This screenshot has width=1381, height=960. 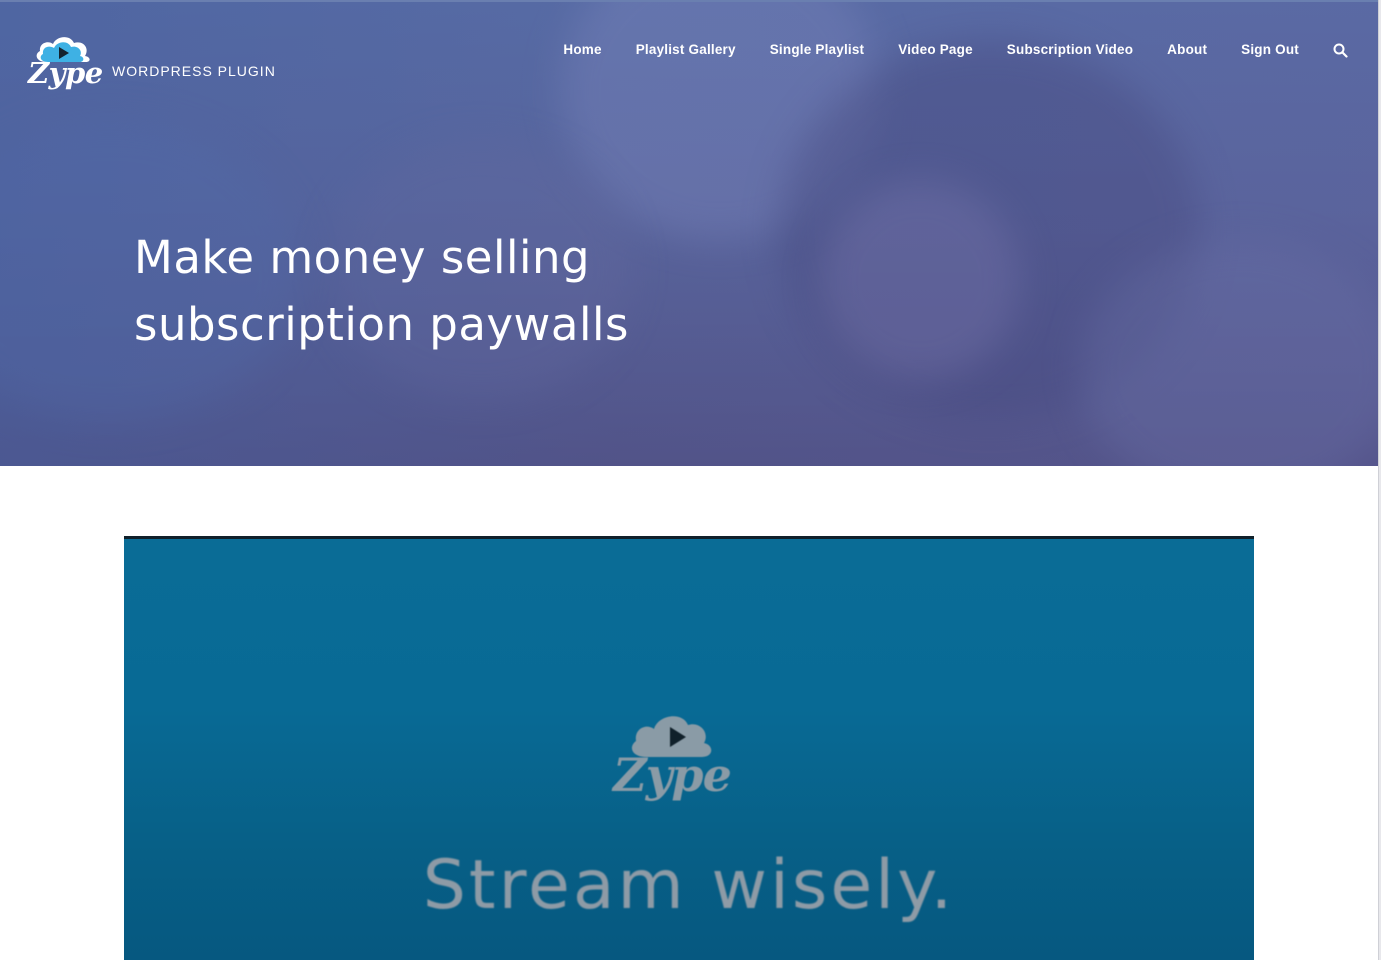 I want to click on video-logo: Zype, so click(x=672, y=758).